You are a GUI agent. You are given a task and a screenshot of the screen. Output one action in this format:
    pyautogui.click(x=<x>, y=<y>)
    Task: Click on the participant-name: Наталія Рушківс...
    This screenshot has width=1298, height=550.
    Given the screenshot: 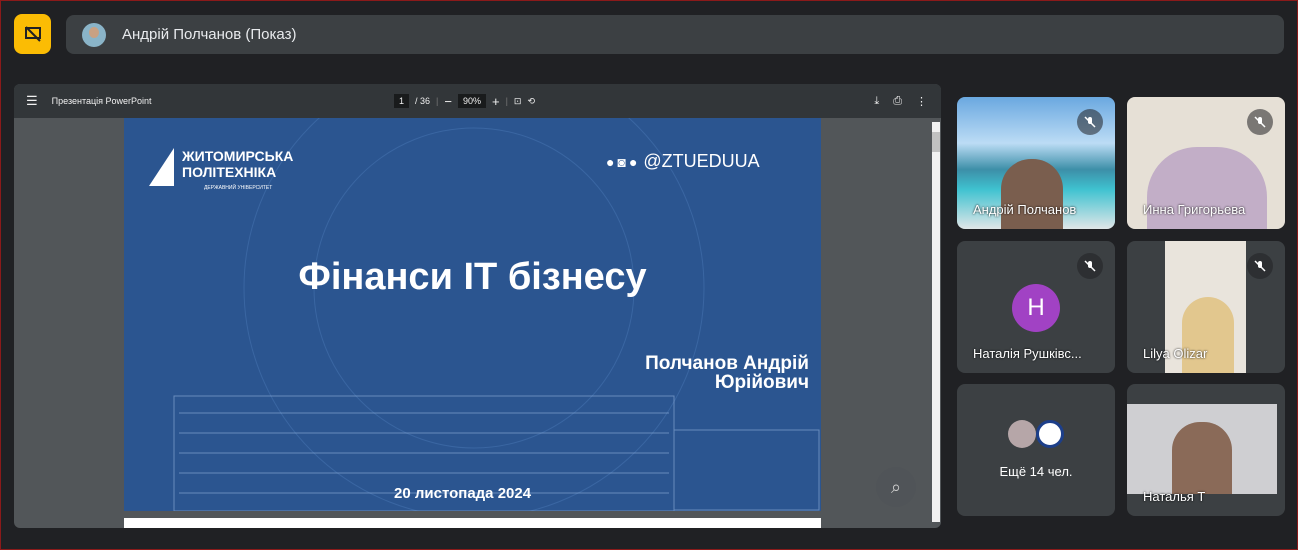 What is the action you would take?
    pyautogui.click(x=1027, y=353)
    